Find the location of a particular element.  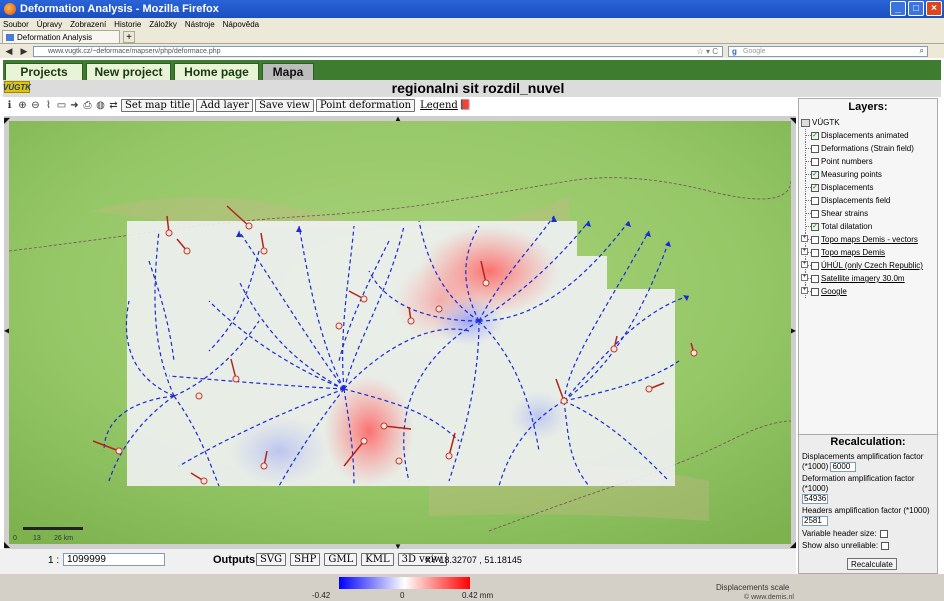

layer-item: ✓ Displacements animated is located at coordinates (864, 135).